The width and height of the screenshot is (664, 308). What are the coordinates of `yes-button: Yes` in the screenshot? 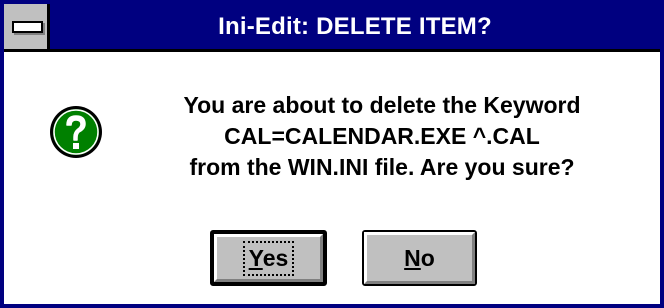 It's located at (268, 258).